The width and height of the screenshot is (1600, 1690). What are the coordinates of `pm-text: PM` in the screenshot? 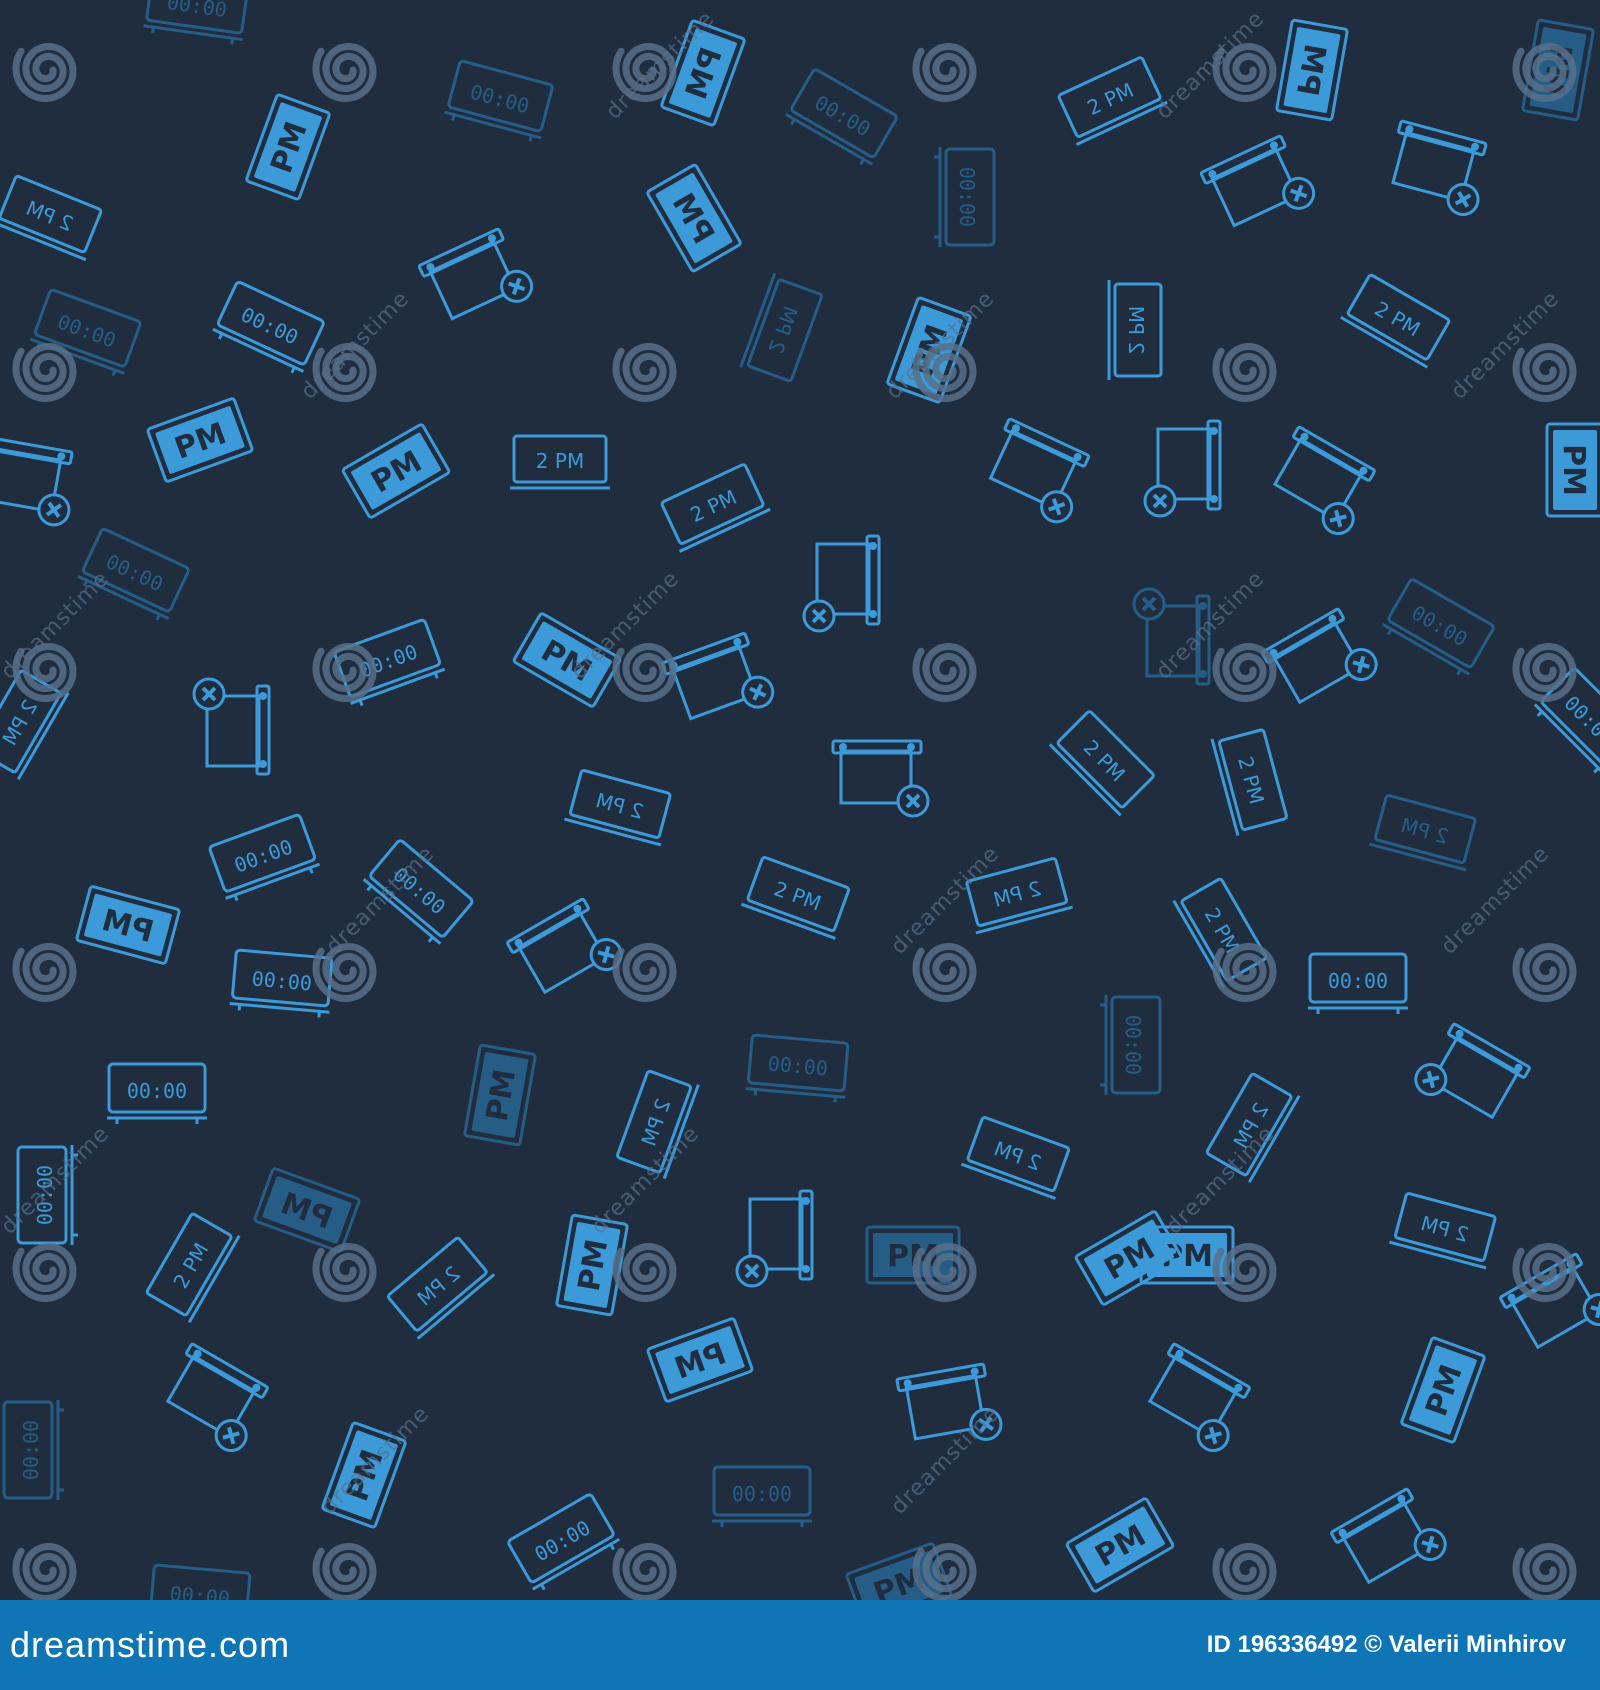 It's located at (1573, 470).